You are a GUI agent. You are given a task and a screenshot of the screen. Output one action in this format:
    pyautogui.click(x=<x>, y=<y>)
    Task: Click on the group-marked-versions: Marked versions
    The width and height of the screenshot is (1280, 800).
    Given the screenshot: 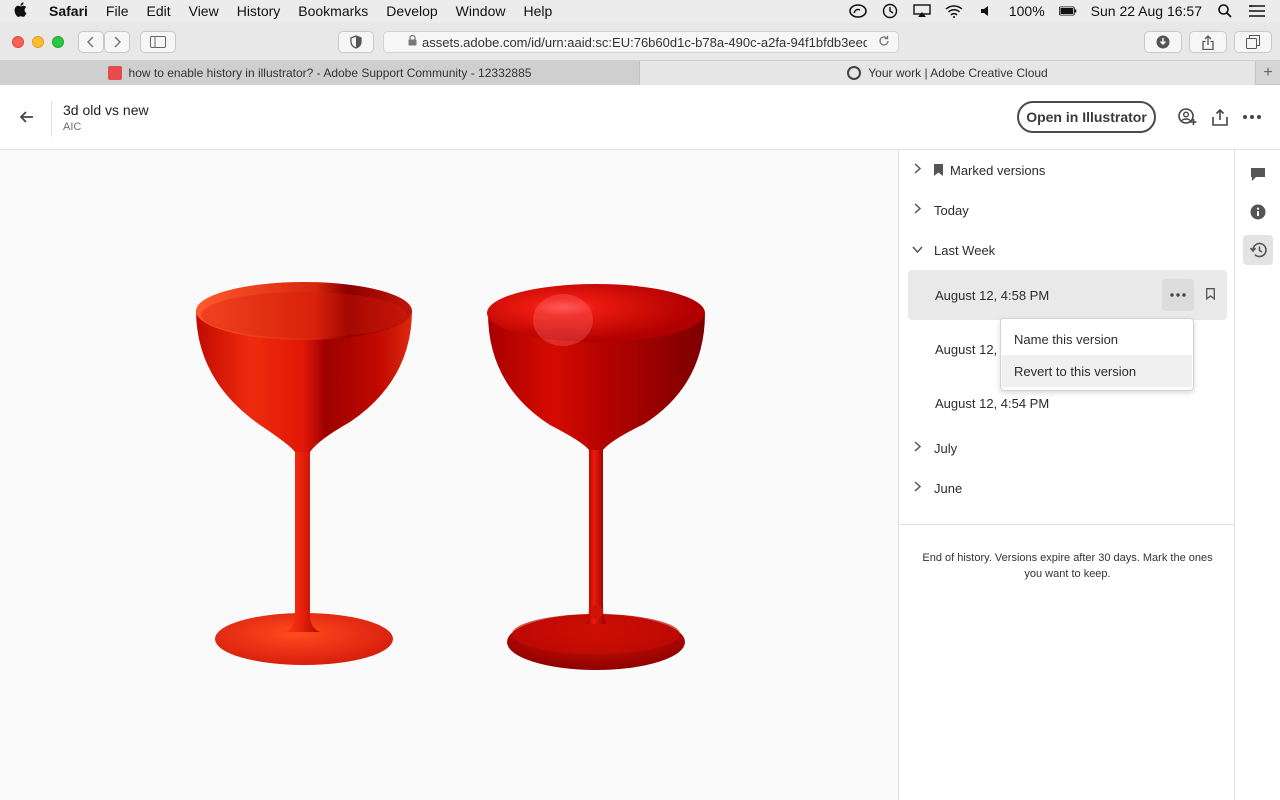 What is the action you would take?
    pyautogui.click(x=1067, y=170)
    